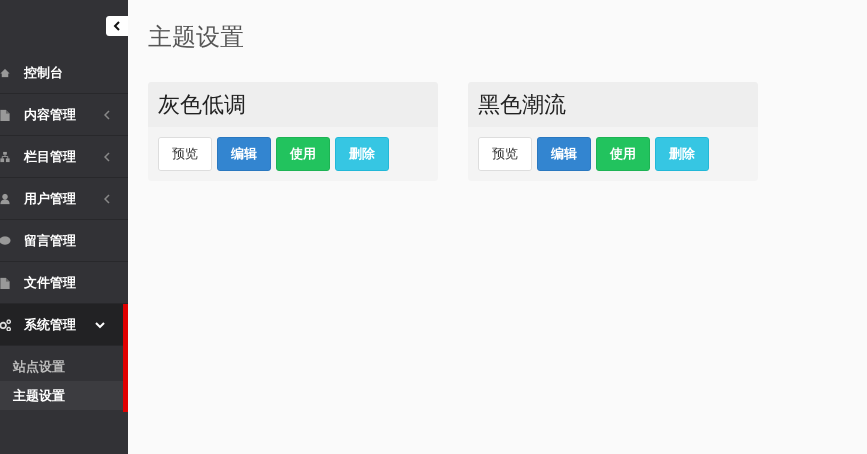 The width and height of the screenshot is (867, 454). I want to click on page-title: 主题设置, so click(196, 38).